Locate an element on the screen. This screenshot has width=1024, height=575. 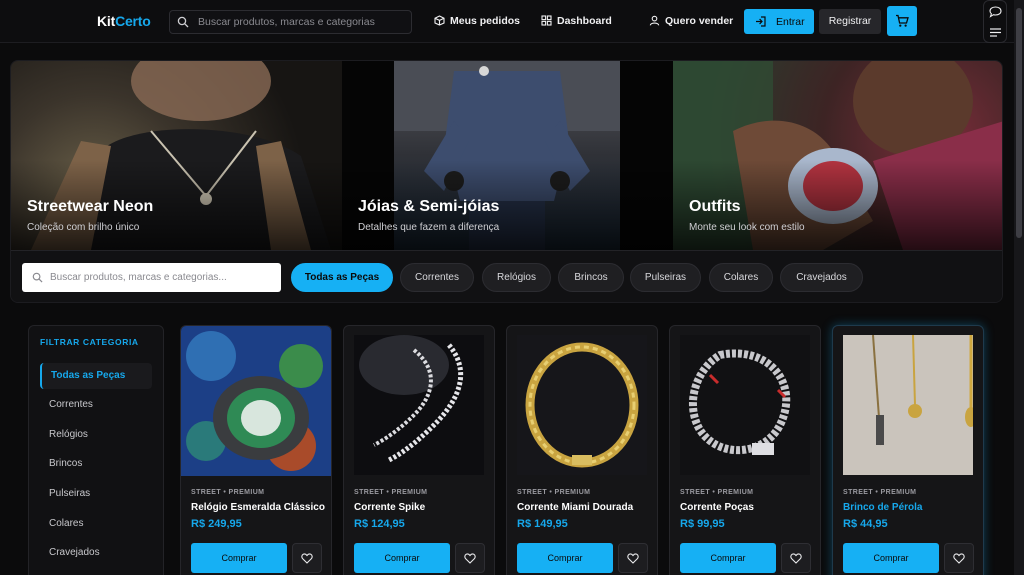
cart-button is located at coordinates (902, 21).